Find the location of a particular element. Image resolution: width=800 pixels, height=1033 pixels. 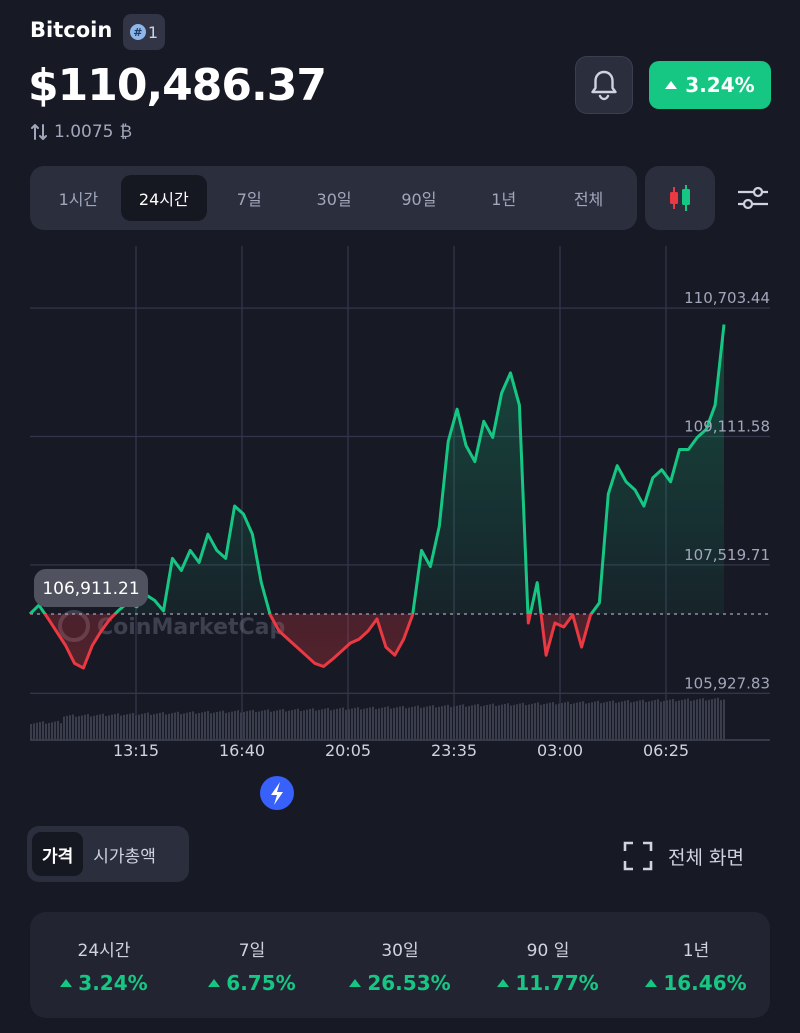

price-kind-toggle: 가격 시가총액 is located at coordinates (108, 854).